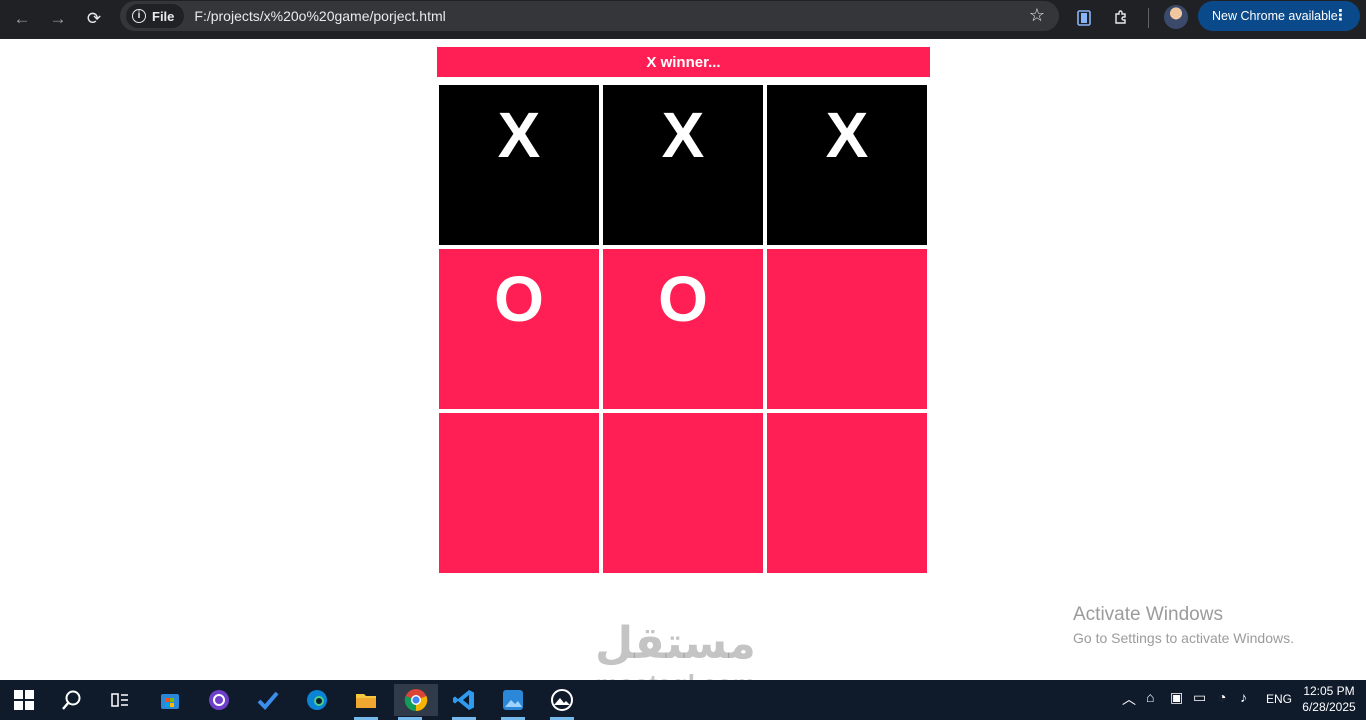 This screenshot has width=1366, height=720. I want to click on windows-taskbar: ︿ ⌂ ▣ ▭ ◔ ♪ ENG 12:05 PM 6/28/2025, so click(683, 700).